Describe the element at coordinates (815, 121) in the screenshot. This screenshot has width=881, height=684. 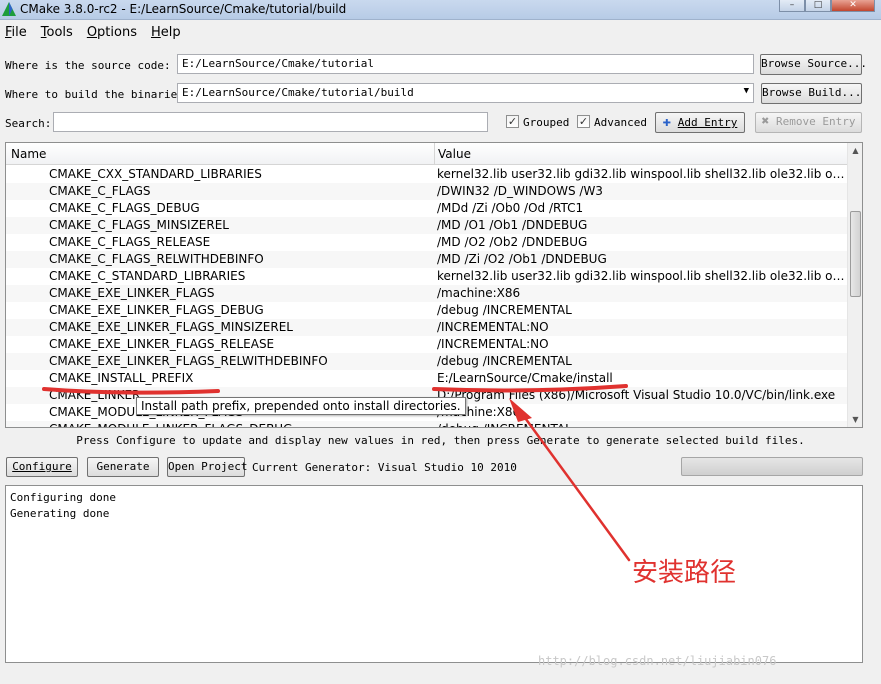
I see `remove-entry-label: Remove Entry` at that location.